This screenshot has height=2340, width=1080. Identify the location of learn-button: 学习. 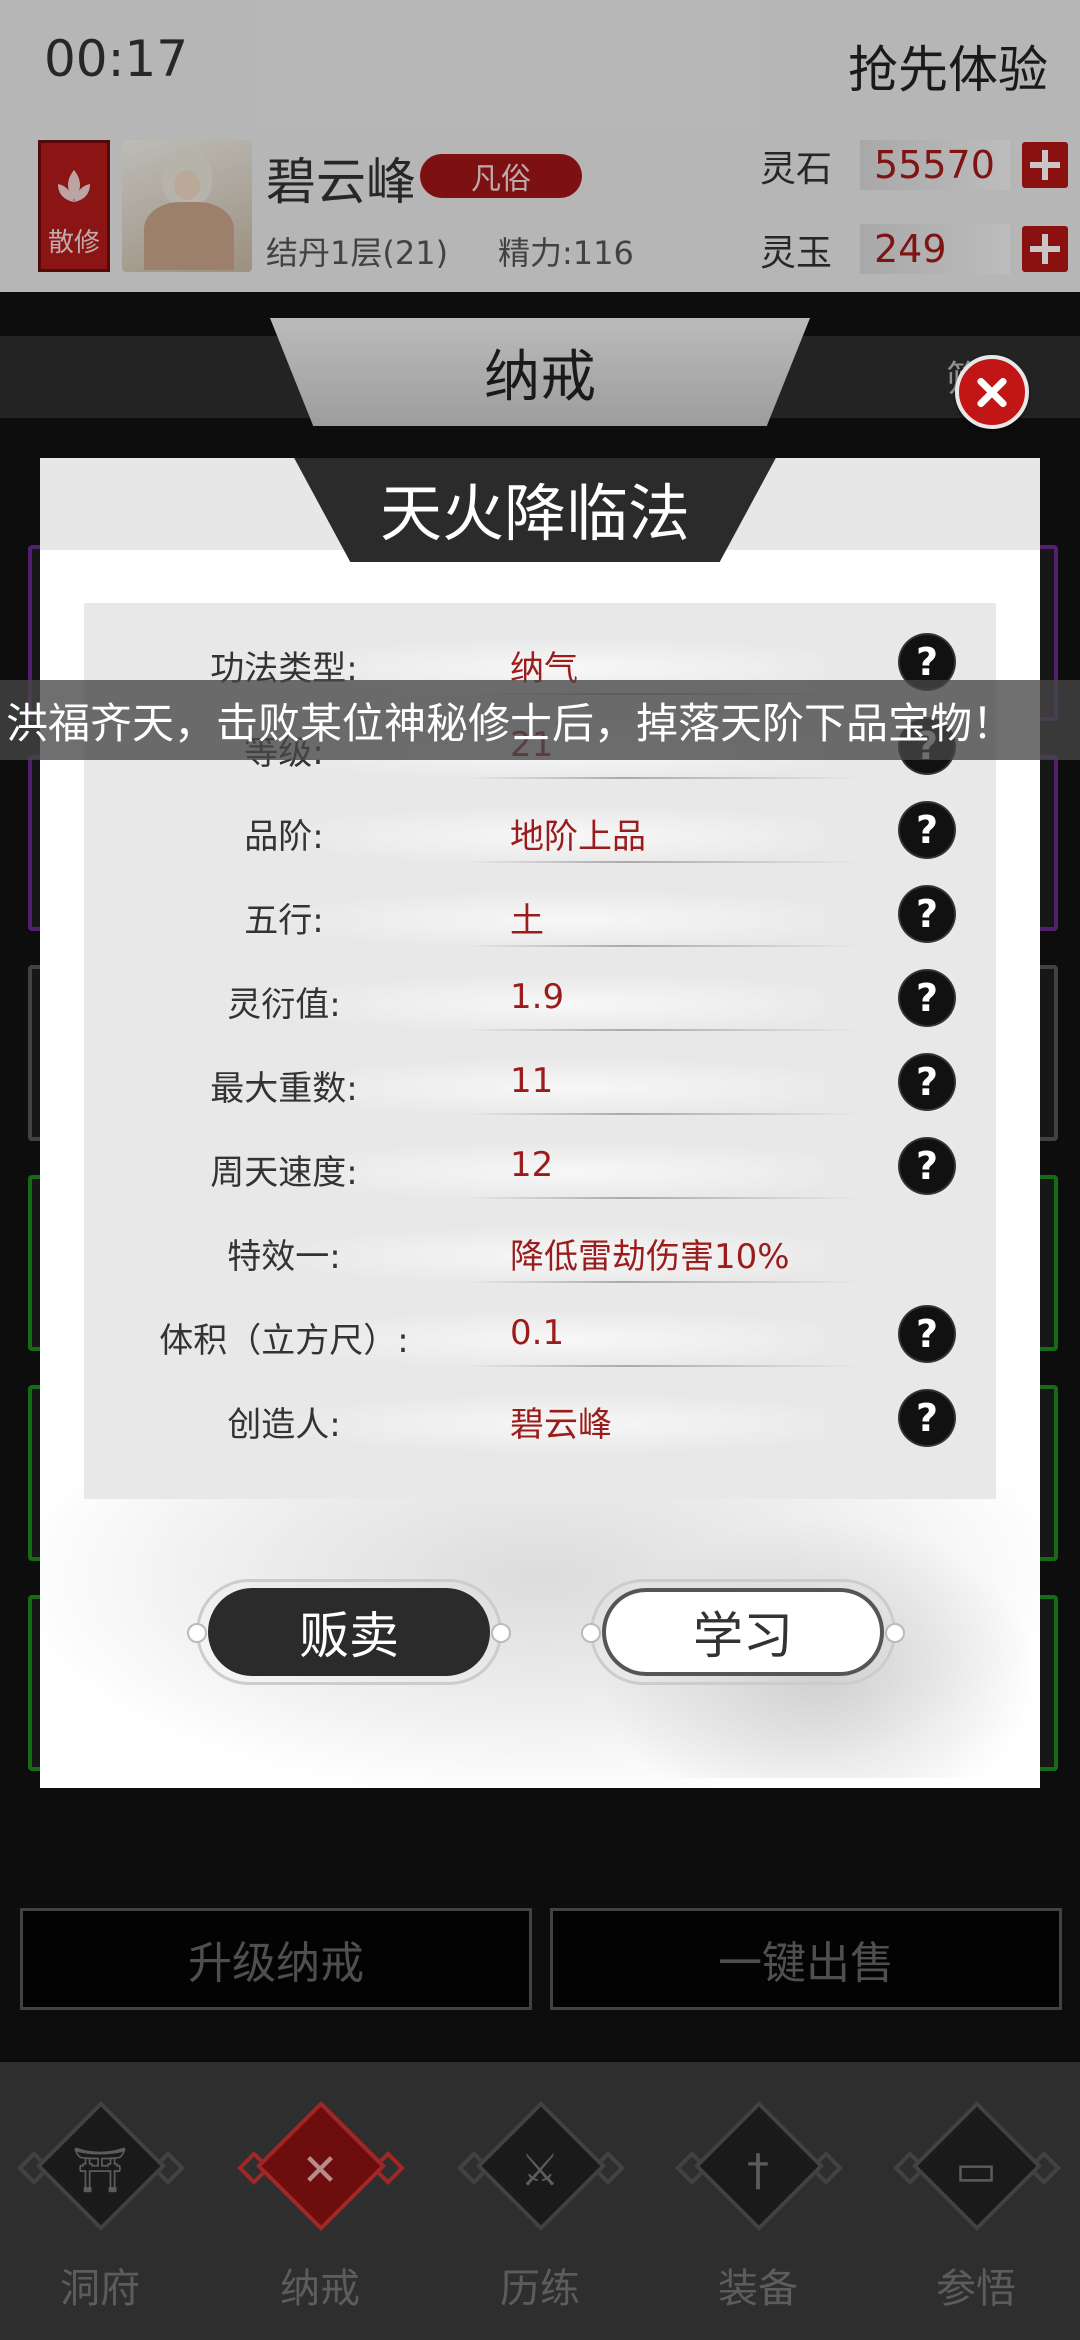
(743, 1632).